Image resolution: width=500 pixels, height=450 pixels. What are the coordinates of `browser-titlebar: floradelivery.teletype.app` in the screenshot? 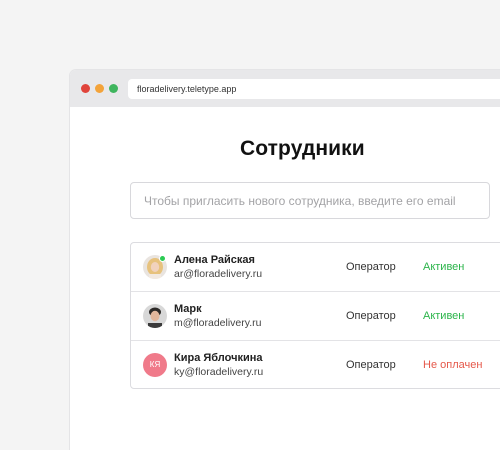 It's located at (285, 88).